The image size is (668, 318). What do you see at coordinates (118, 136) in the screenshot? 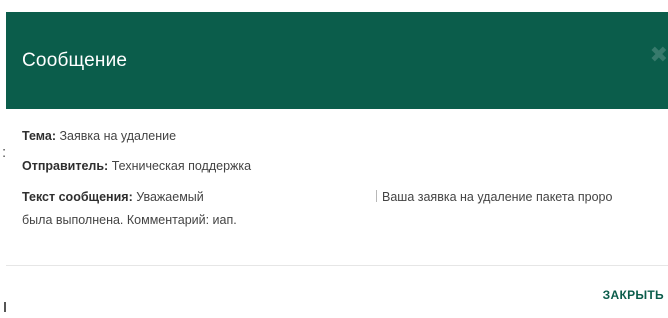
I see `subject-value: Заявка на удаление` at bounding box center [118, 136].